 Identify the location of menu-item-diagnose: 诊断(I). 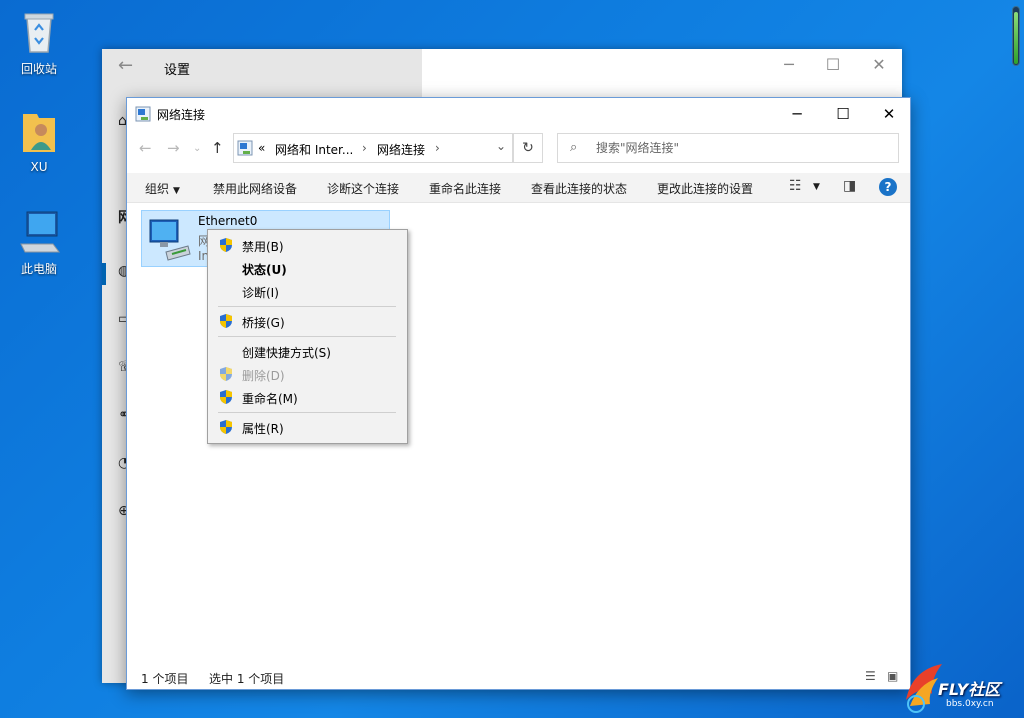
(307, 291).